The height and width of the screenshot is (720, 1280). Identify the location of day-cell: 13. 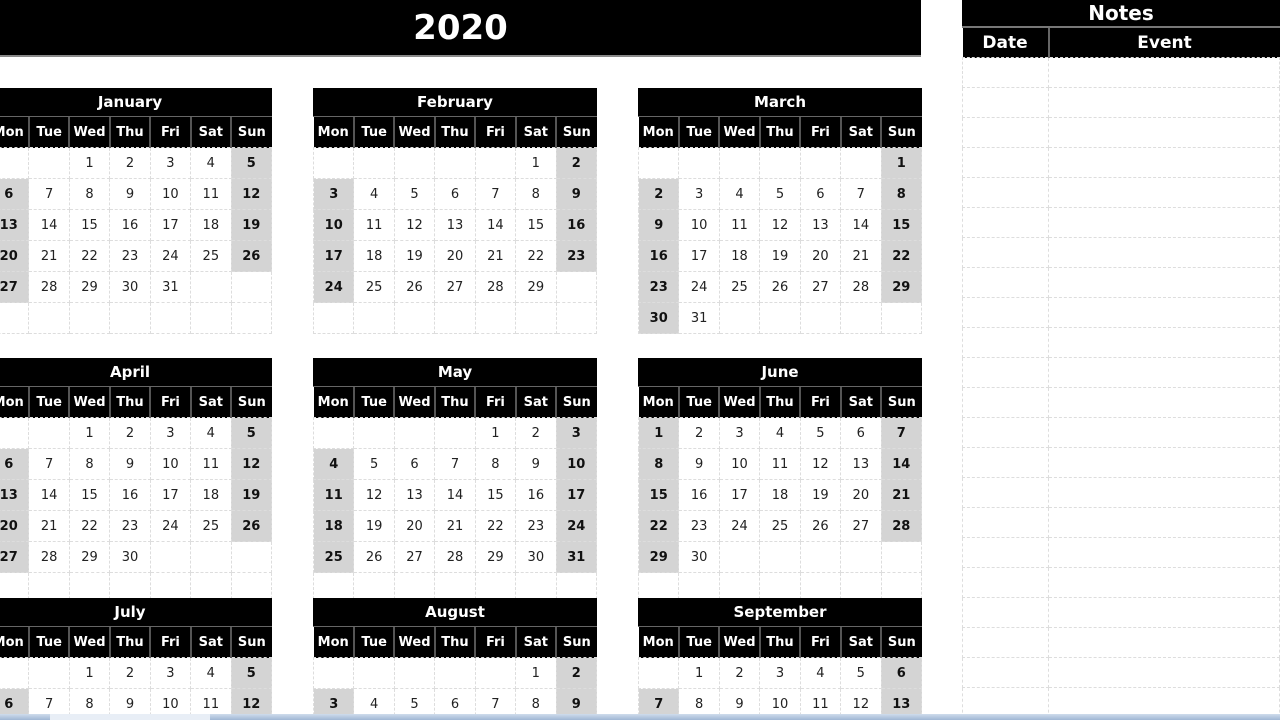
(15, 495).